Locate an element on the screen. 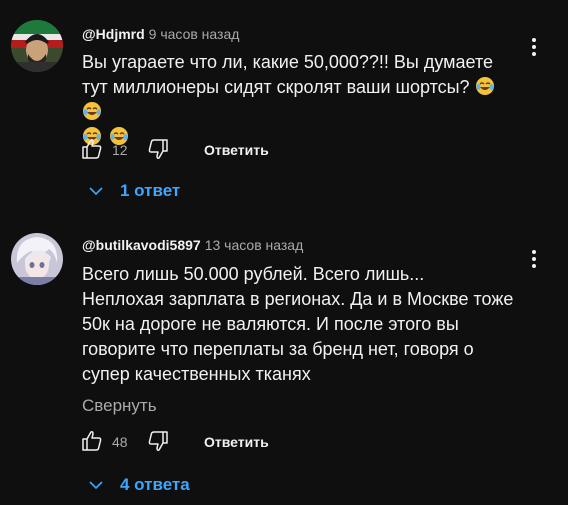 The image size is (568, 505). comment-meta: @Hdjmrd 9 часов назад is located at coordinates (160, 34).